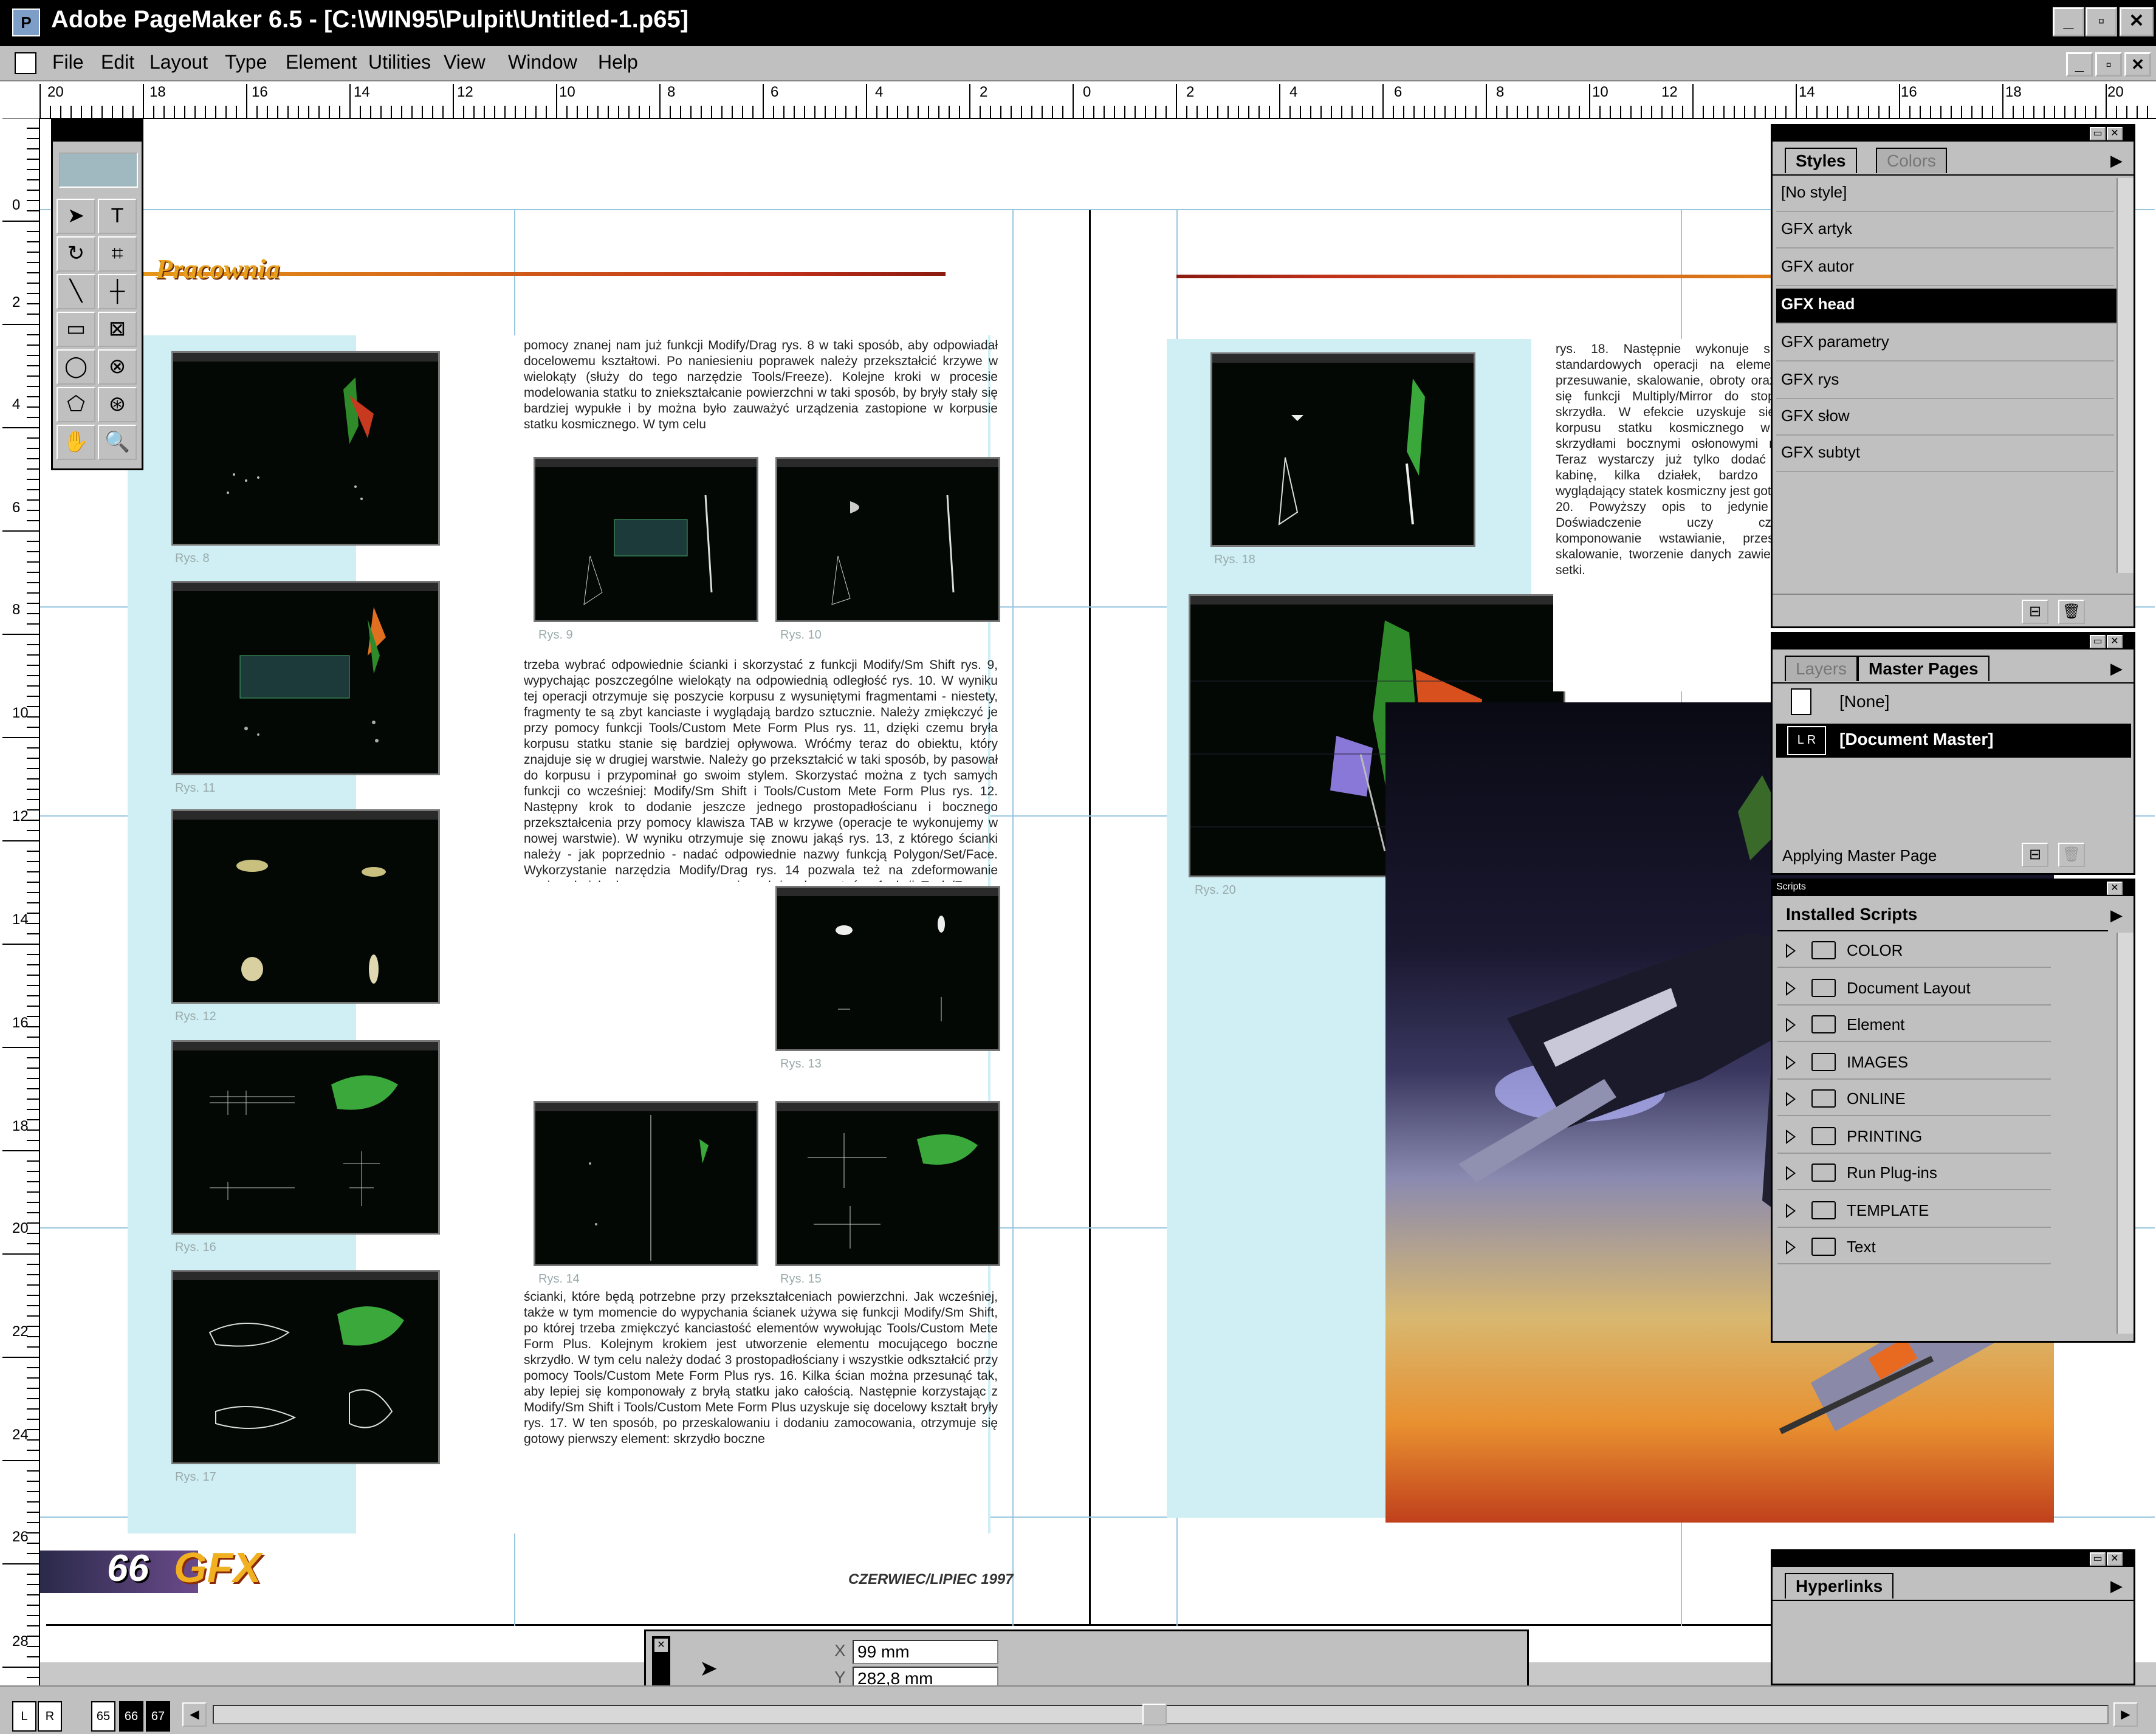 This screenshot has height=1734, width=2156. What do you see at coordinates (1914, 1211) in the screenshot?
I see `script-folder-template: TEMPLATE` at bounding box center [1914, 1211].